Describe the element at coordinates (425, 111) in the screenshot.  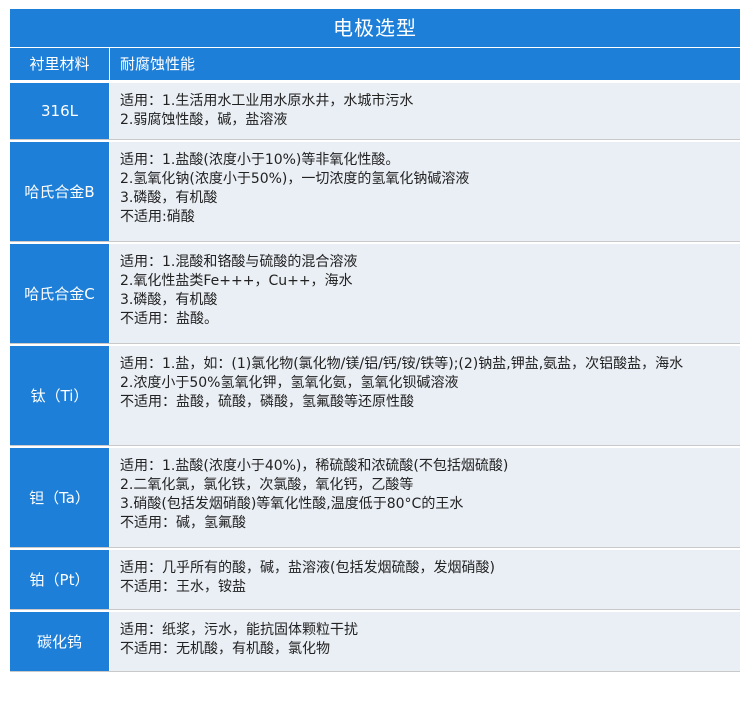
I see `performance-cell: 适用：1.生活用水工业用水原水井，水城市污水 2.弱腐蚀性酸，碱，盐溶液` at that location.